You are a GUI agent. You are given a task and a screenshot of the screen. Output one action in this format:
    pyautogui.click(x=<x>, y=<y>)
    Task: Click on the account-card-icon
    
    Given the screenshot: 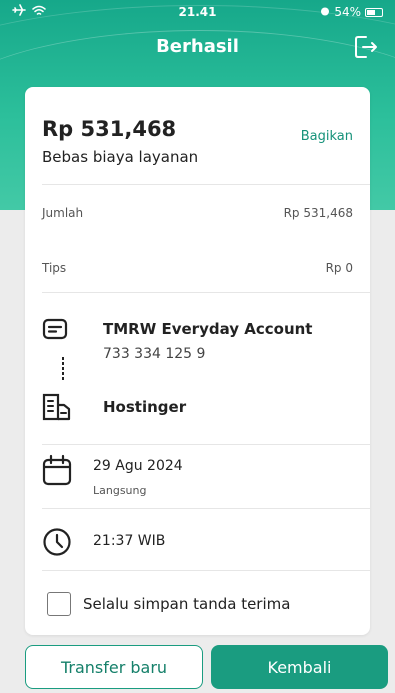 What is the action you would take?
    pyautogui.click(x=55, y=331)
    